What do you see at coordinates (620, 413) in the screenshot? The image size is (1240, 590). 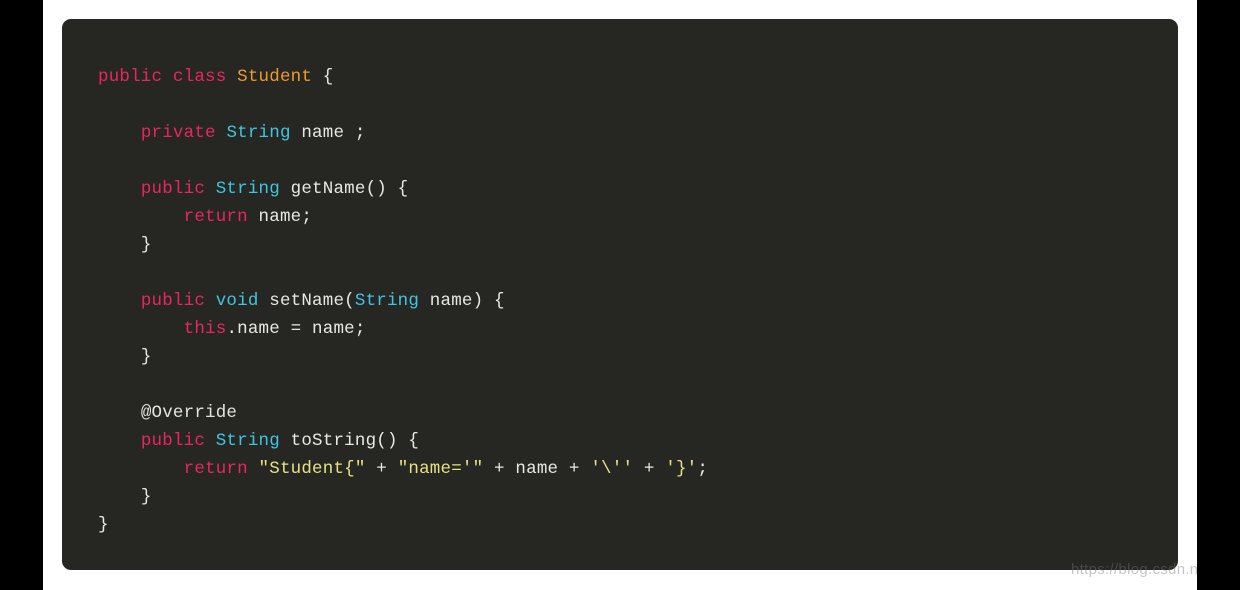 I see `code-line: @Override` at bounding box center [620, 413].